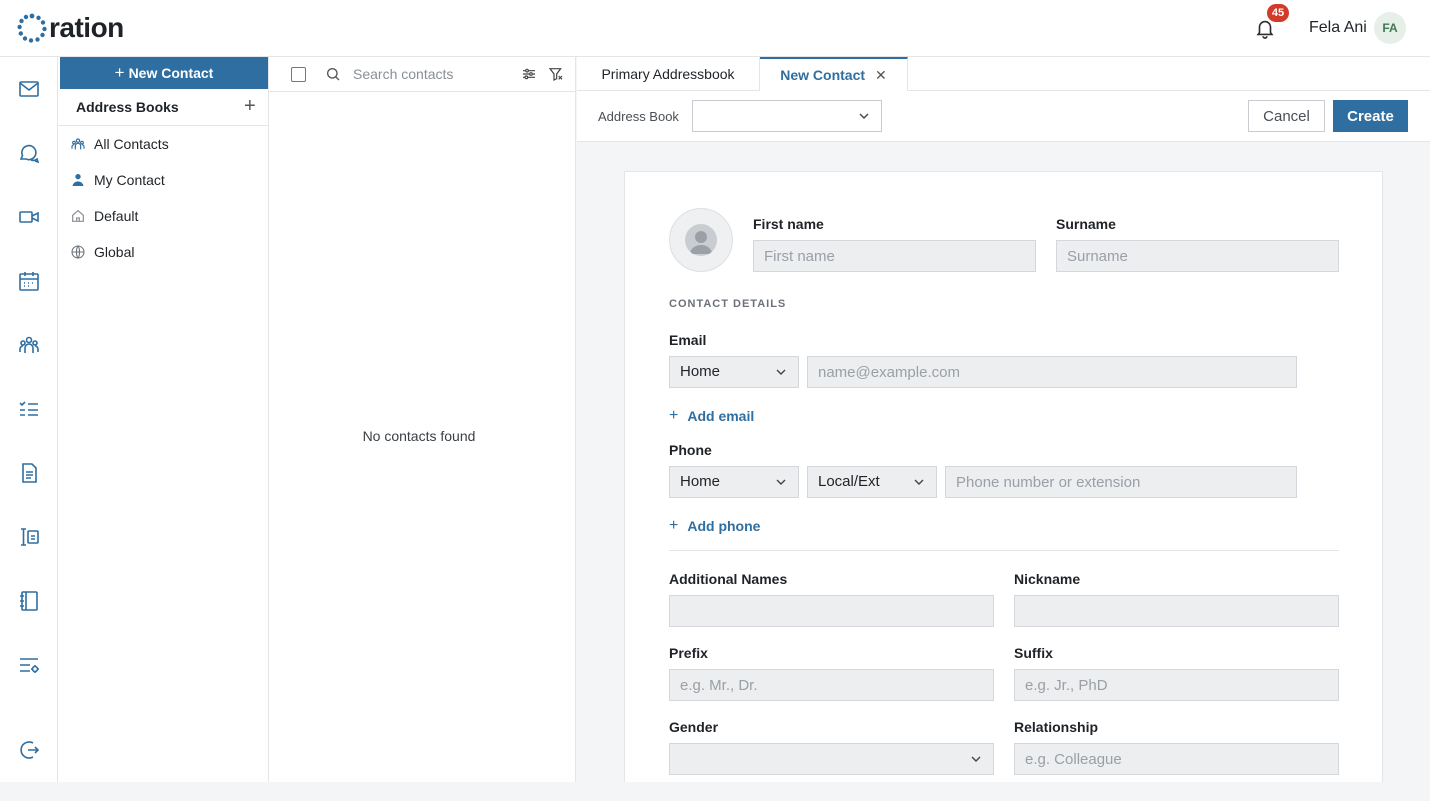 Image resolution: width=1430 pixels, height=801 pixels. I want to click on addressbook-item-my-contact: My Contact, so click(163, 180).